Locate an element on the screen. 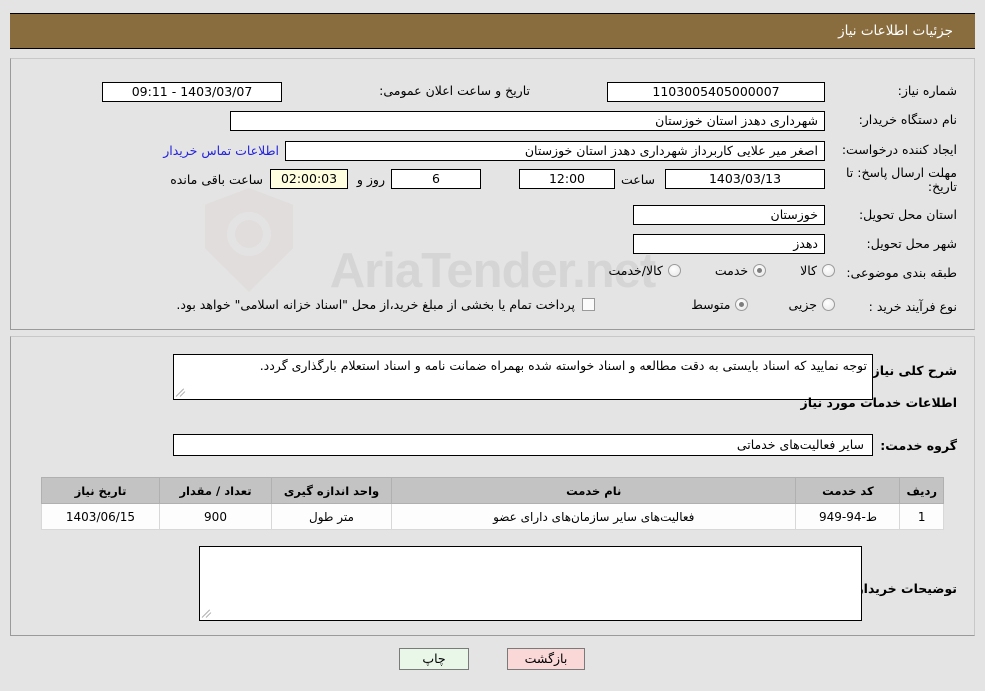 The image size is (985, 691). public-announce-row: تاریخ و ساعت اعلان عمومی: is located at coordinates (454, 90).